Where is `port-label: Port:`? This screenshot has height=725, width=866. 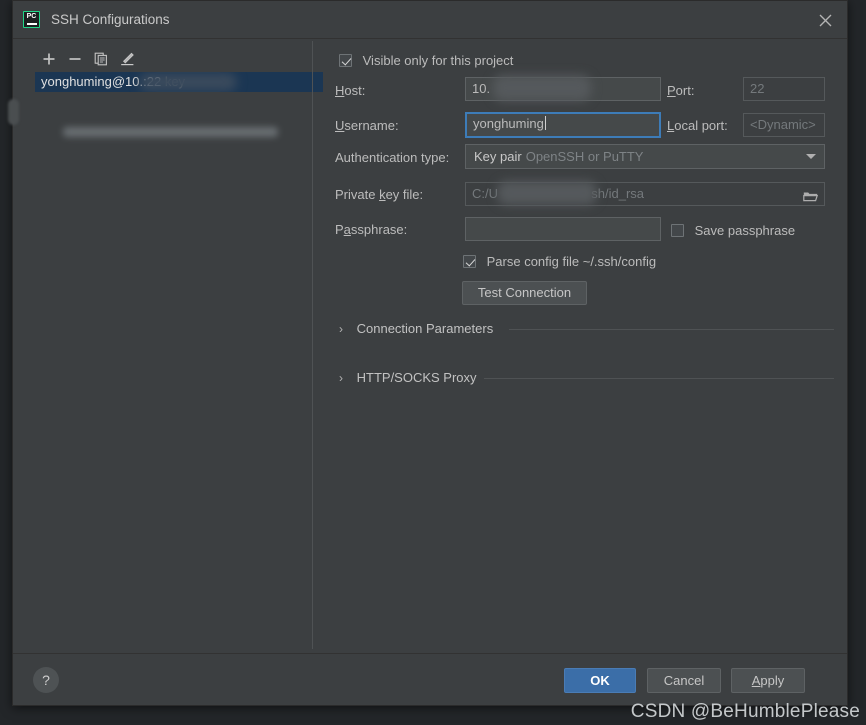
port-label: Port: is located at coordinates (681, 90).